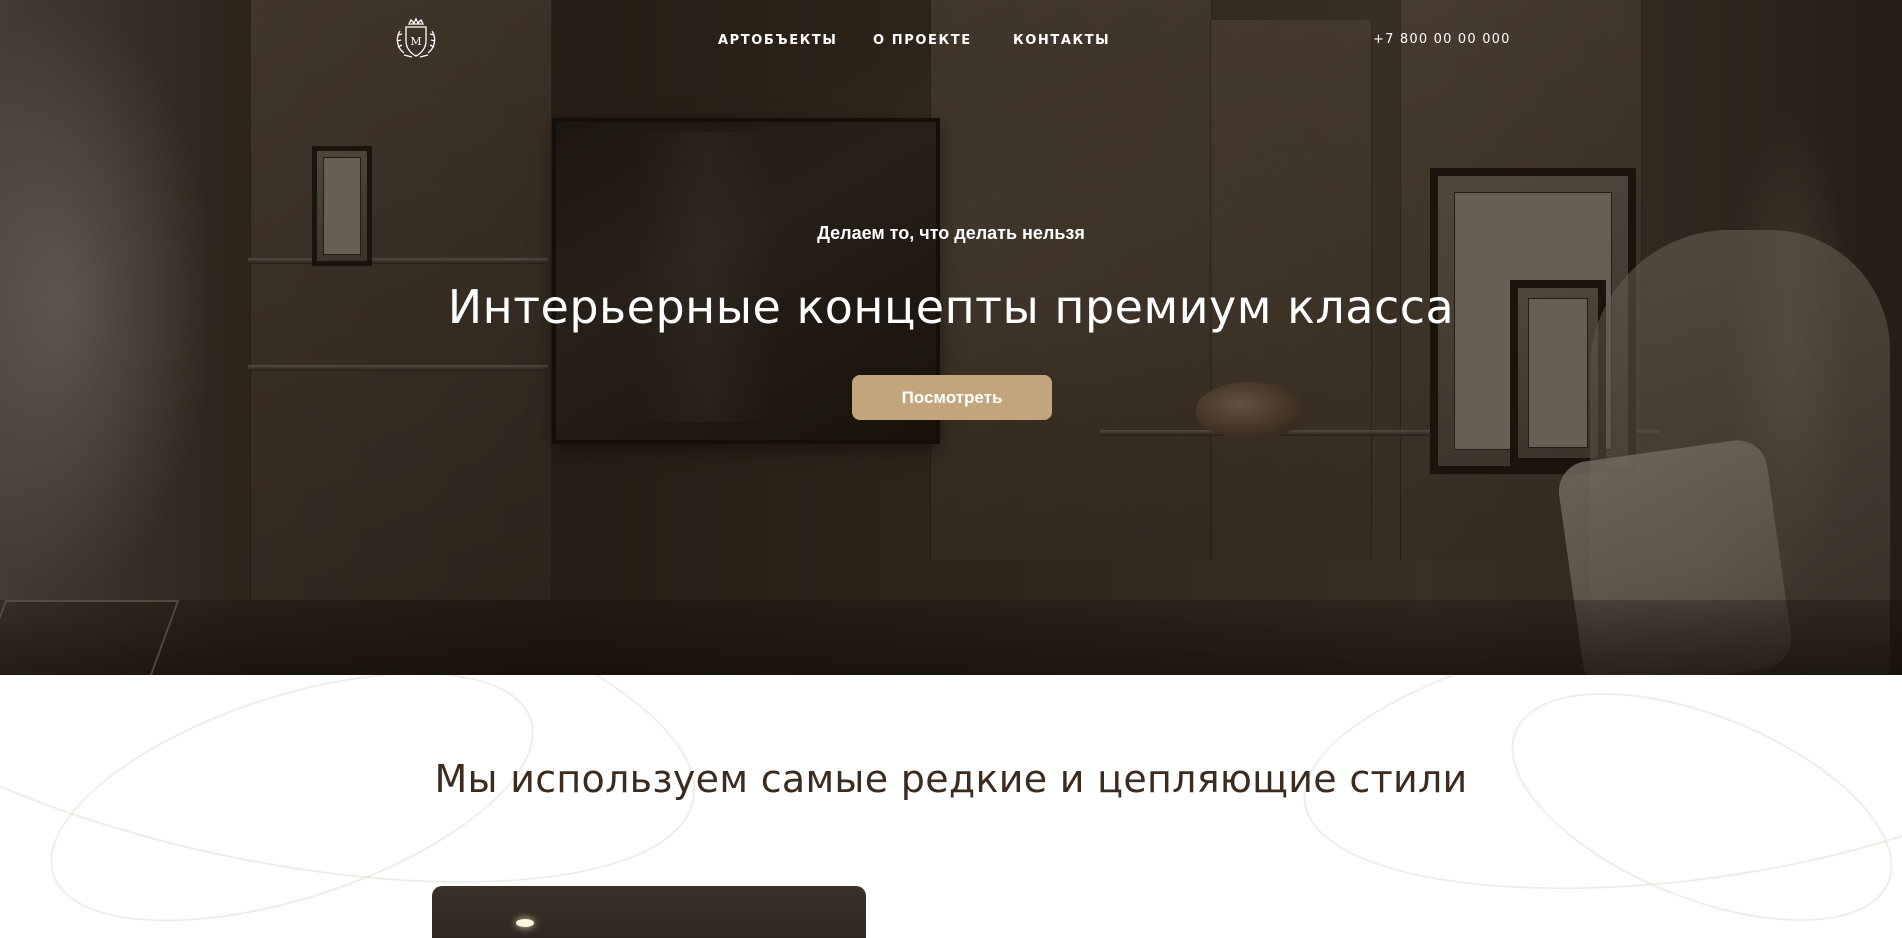 The height and width of the screenshot is (938, 1902). What do you see at coordinates (649, 912) in the screenshot?
I see `style-card` at bounding box center [649, 912].